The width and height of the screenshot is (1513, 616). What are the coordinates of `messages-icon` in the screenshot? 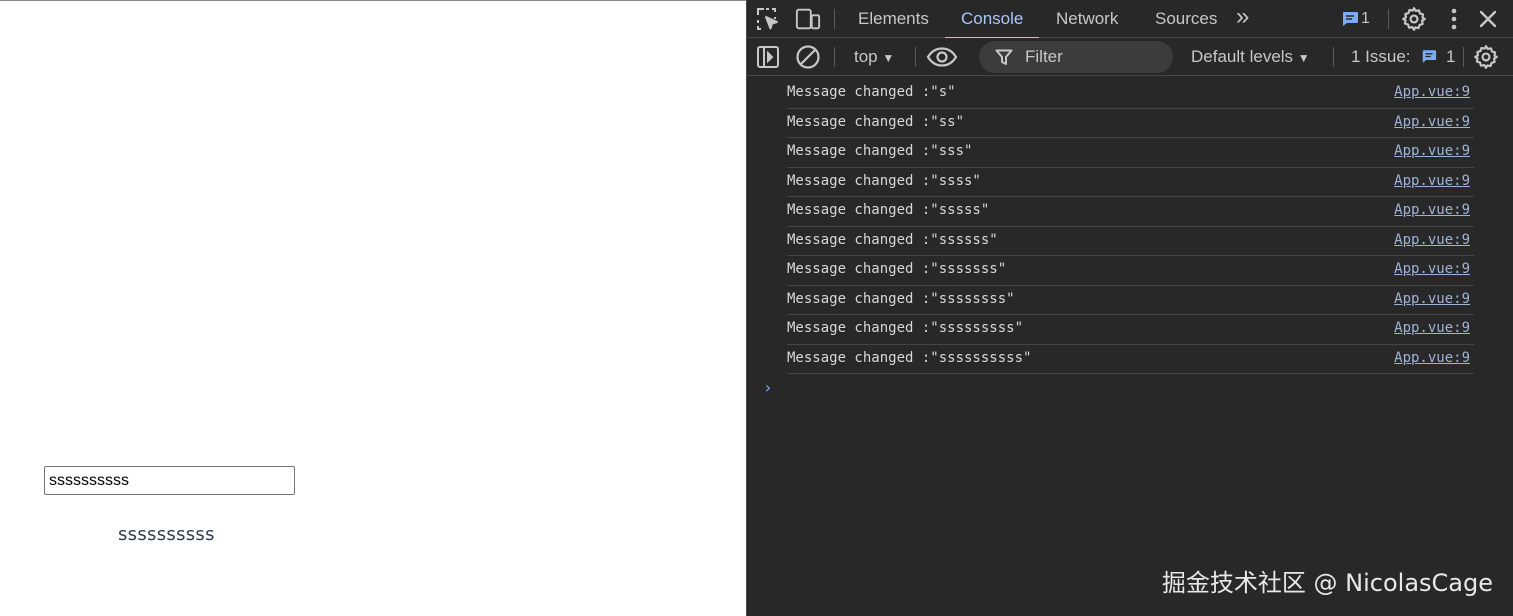 It's located at (1350, 19).